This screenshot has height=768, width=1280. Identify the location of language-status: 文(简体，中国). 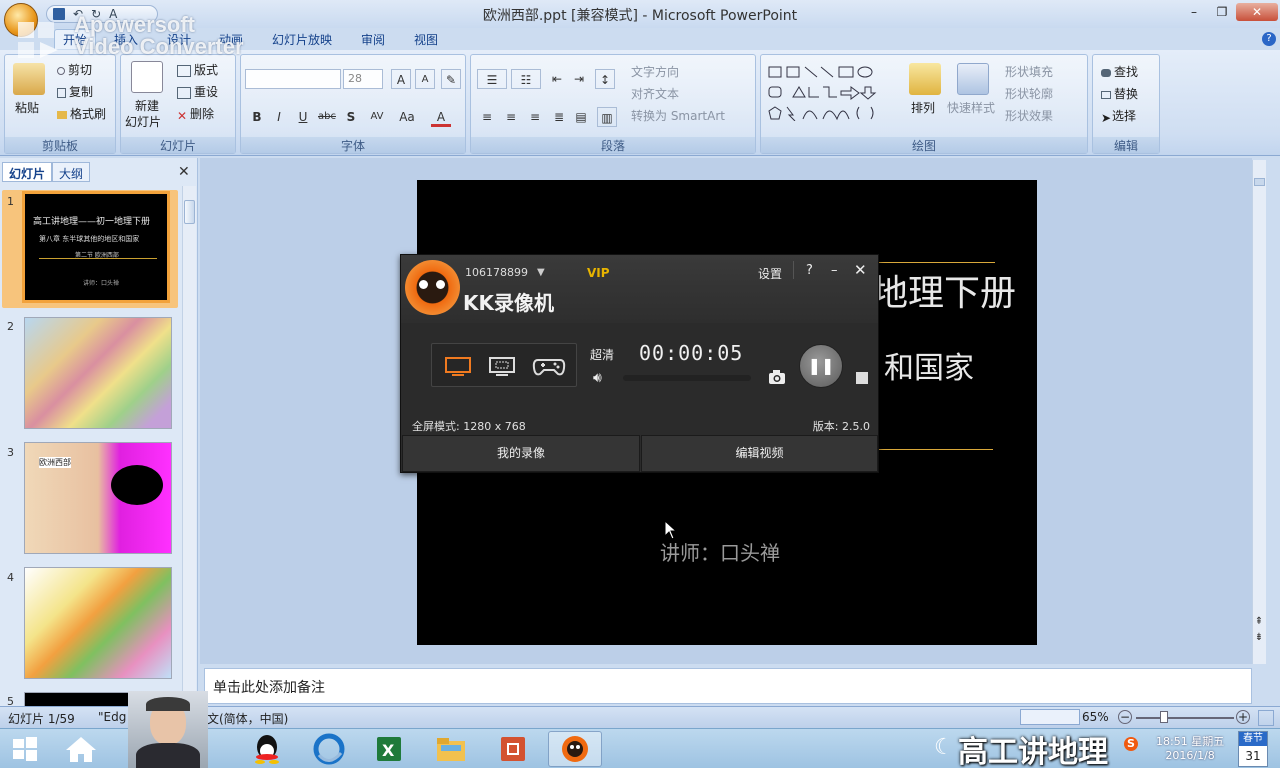
(247, 718).